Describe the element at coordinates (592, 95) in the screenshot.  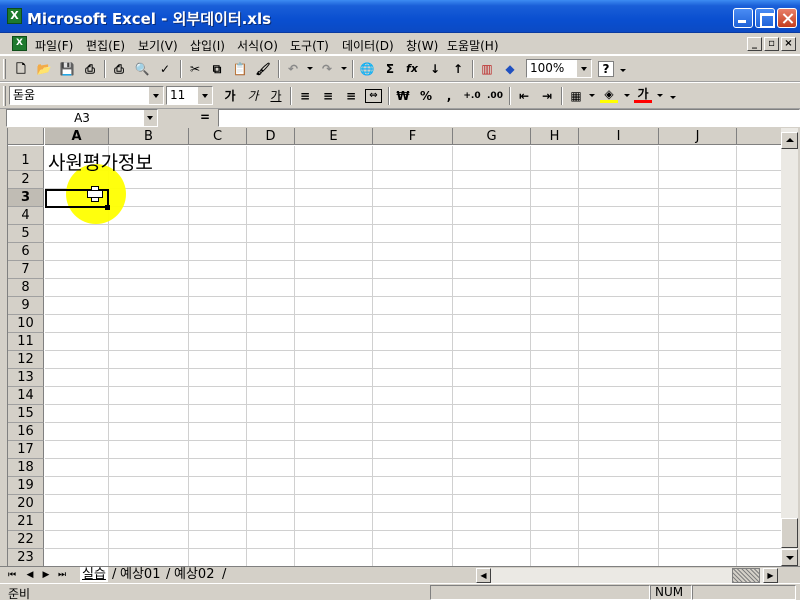
I see `borders-dropdown-icon` at that location.